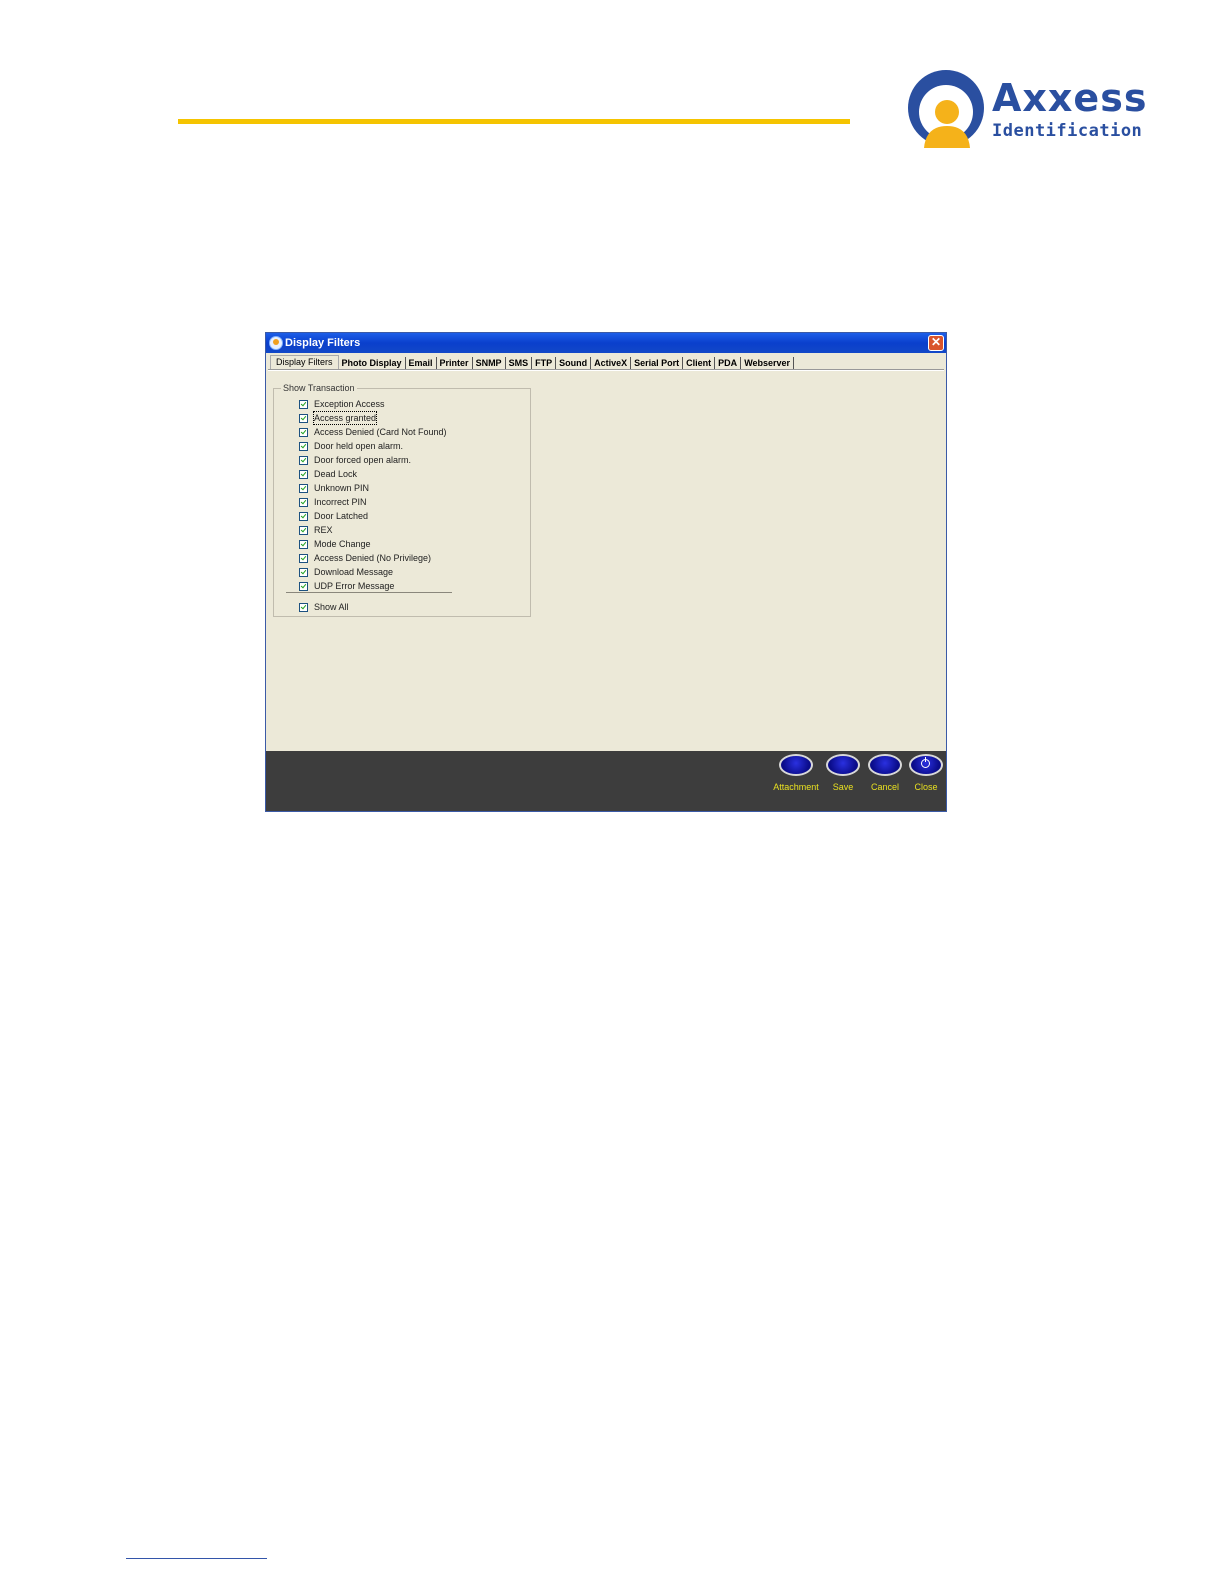  What do you see at coordinates (331, 607) in the screenshot?
I see `show-all-label: Show All` at bounding box center [331, 607].